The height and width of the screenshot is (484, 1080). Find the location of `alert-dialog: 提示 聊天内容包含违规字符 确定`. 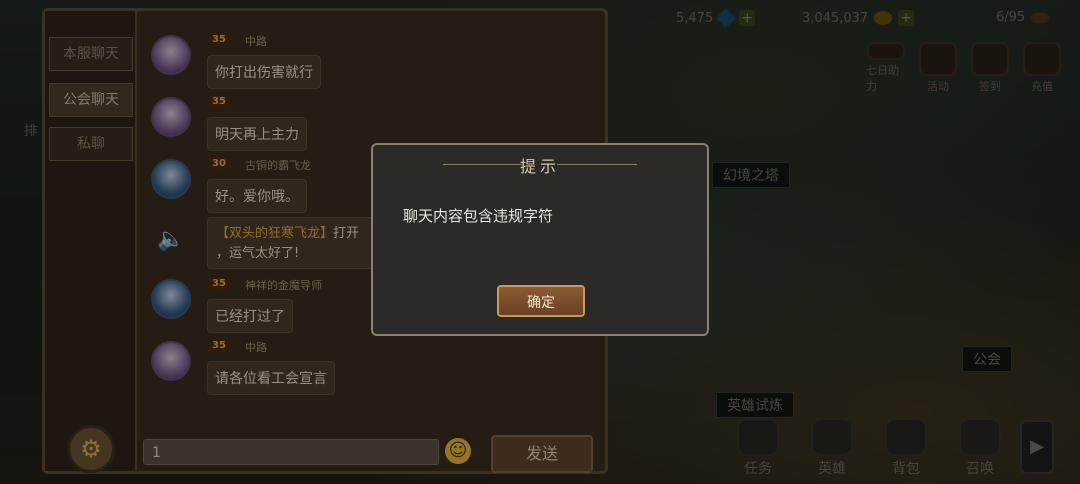

alert-dialog: 提示 聊天内容包含违规字符 确定 is located at coordinates (540, 239).